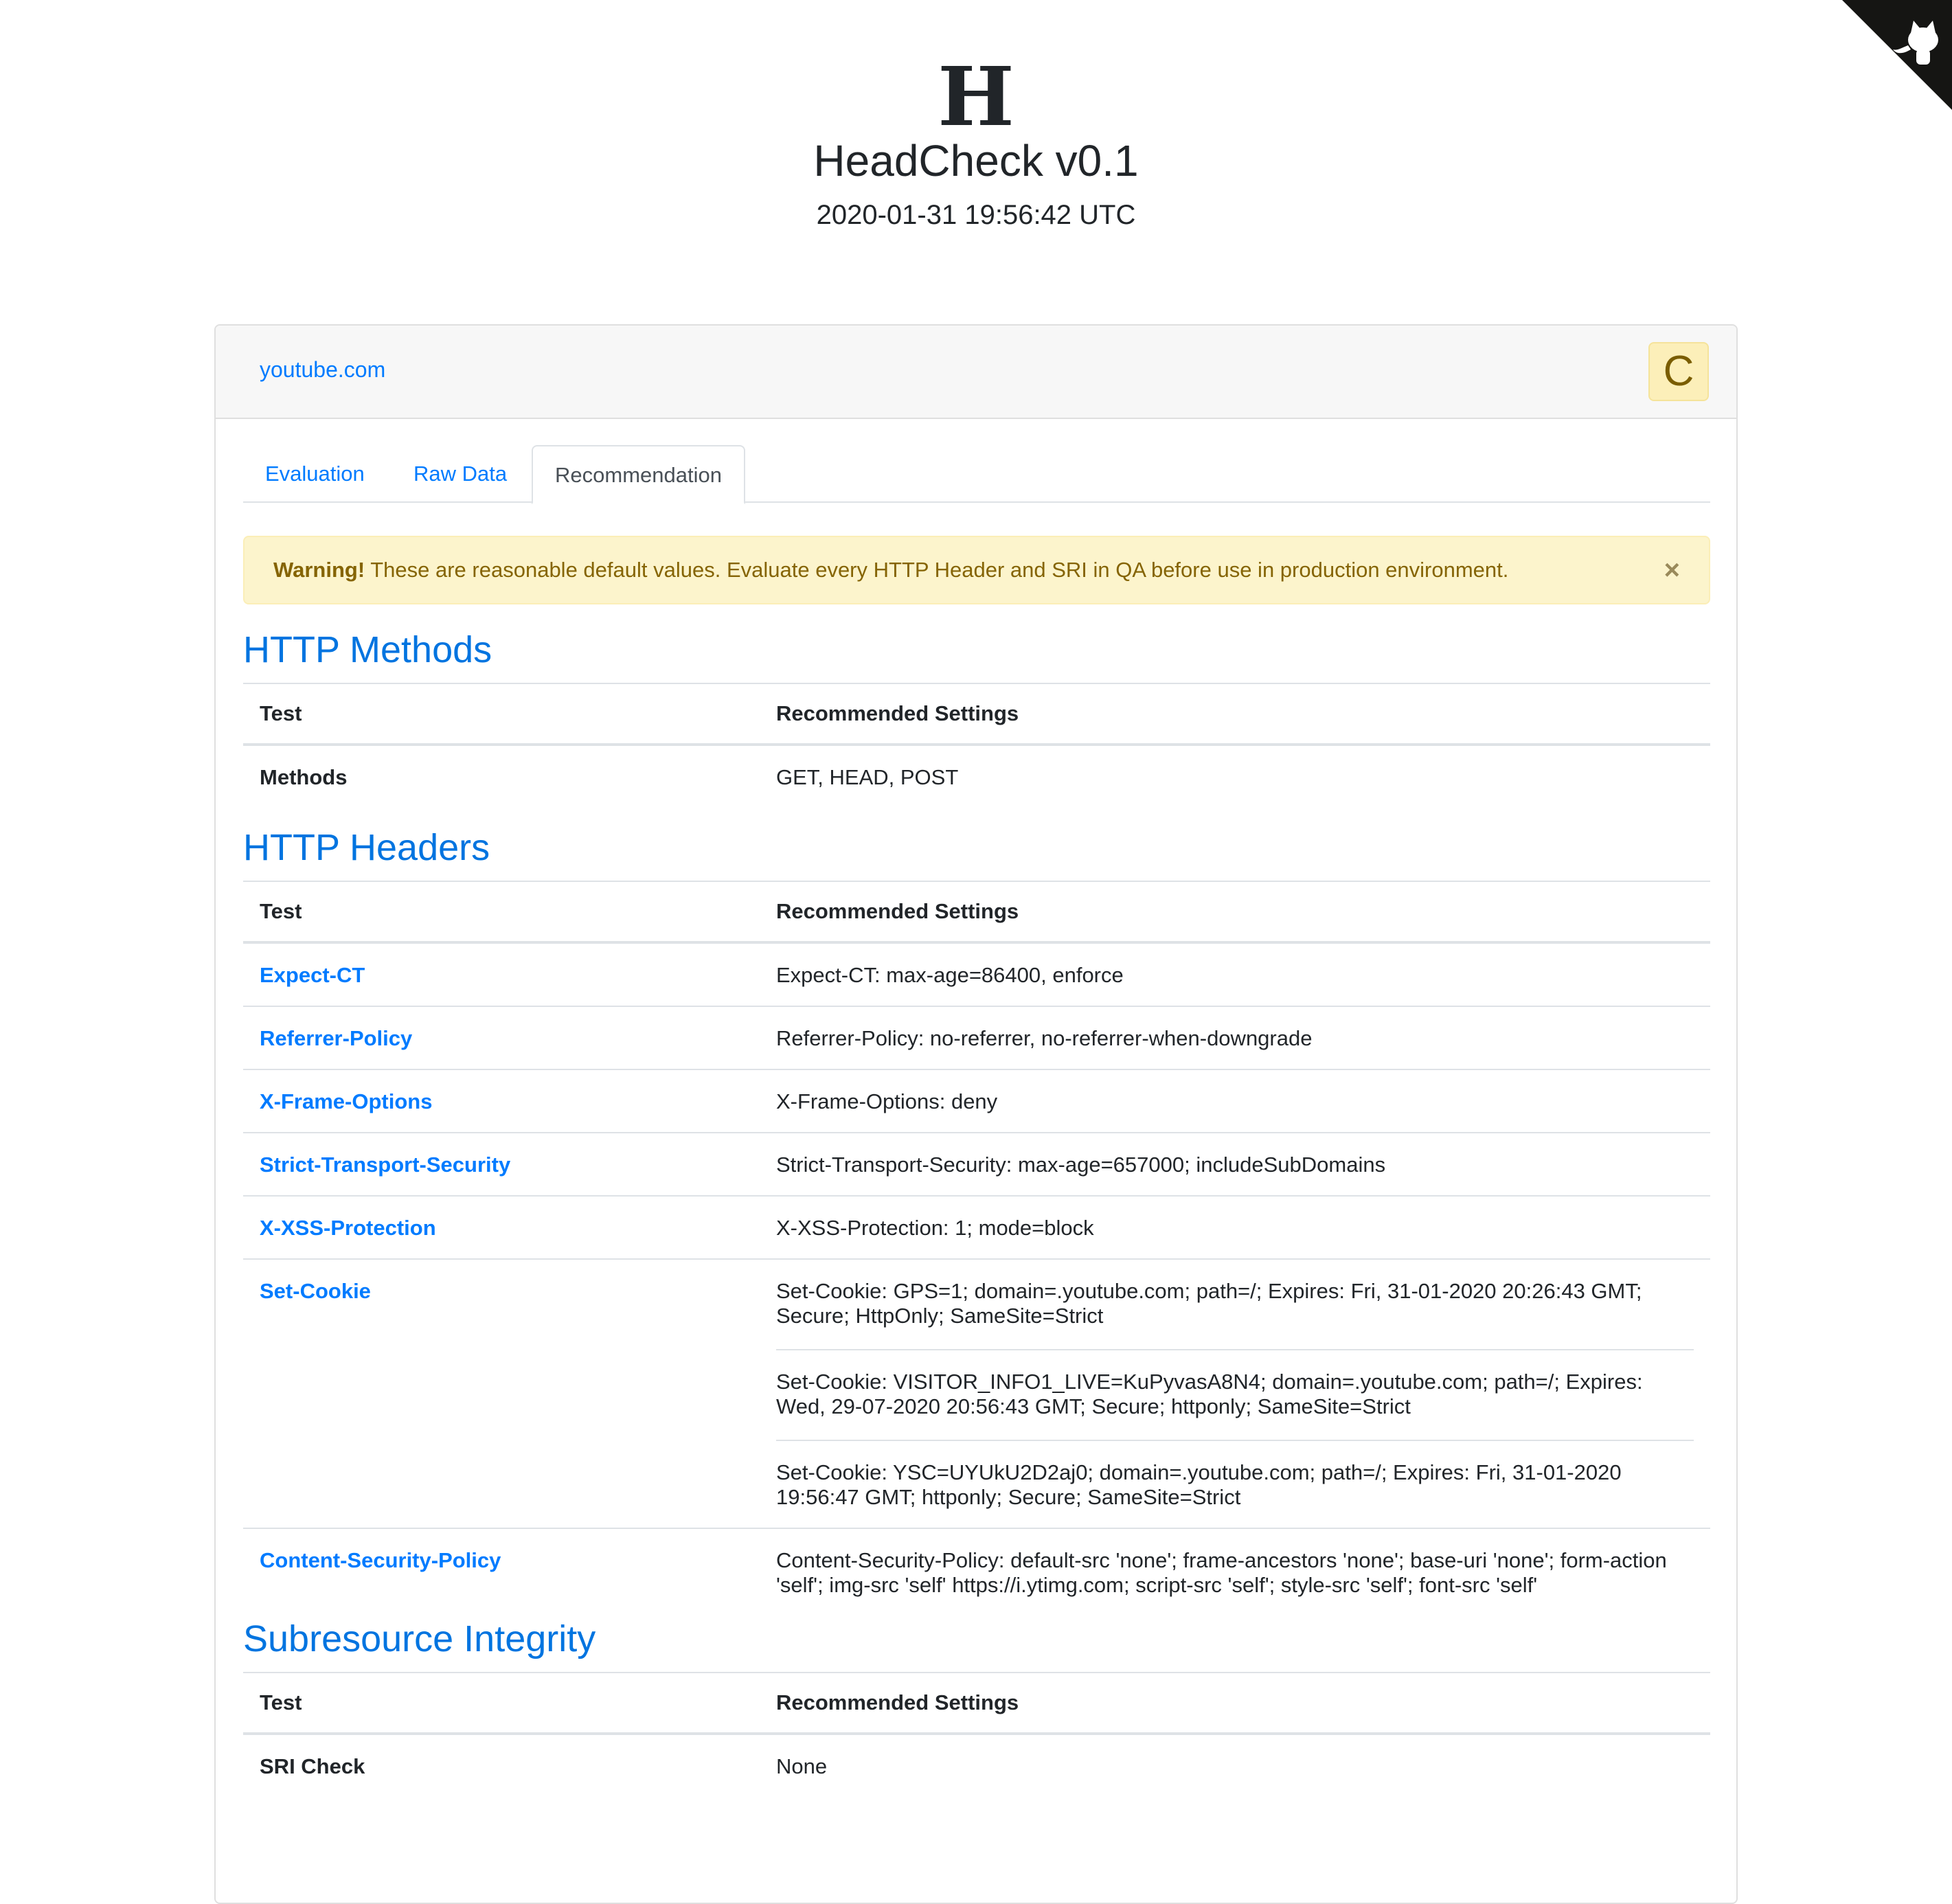 The image size is (1952, 1904). Describe the element at coordinates (380, 1560) in the screenshot. I see `header-link-content-security-policy: Content-Security-Policy` at that location.